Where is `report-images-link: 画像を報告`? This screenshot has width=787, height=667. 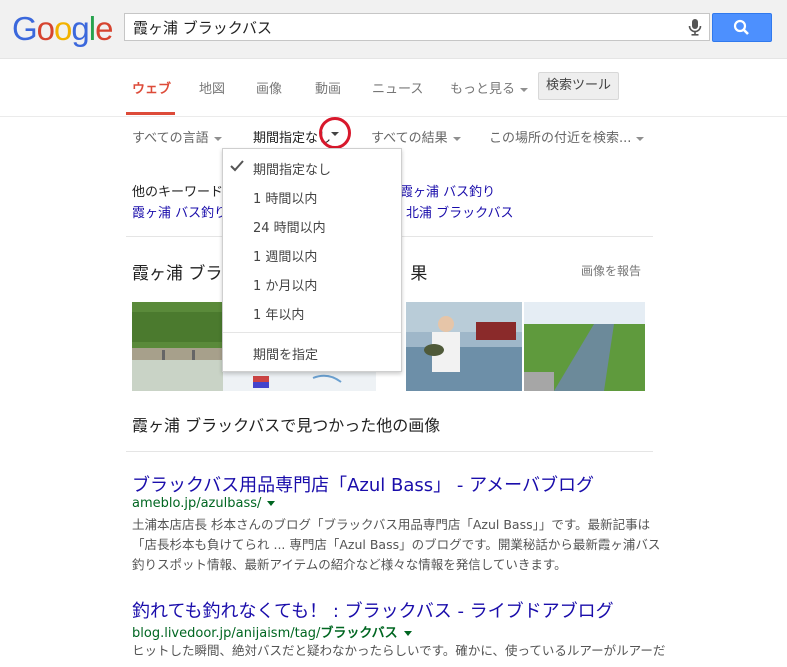
report-images-link: 画像を報告 is located at coordinates (611, 270).